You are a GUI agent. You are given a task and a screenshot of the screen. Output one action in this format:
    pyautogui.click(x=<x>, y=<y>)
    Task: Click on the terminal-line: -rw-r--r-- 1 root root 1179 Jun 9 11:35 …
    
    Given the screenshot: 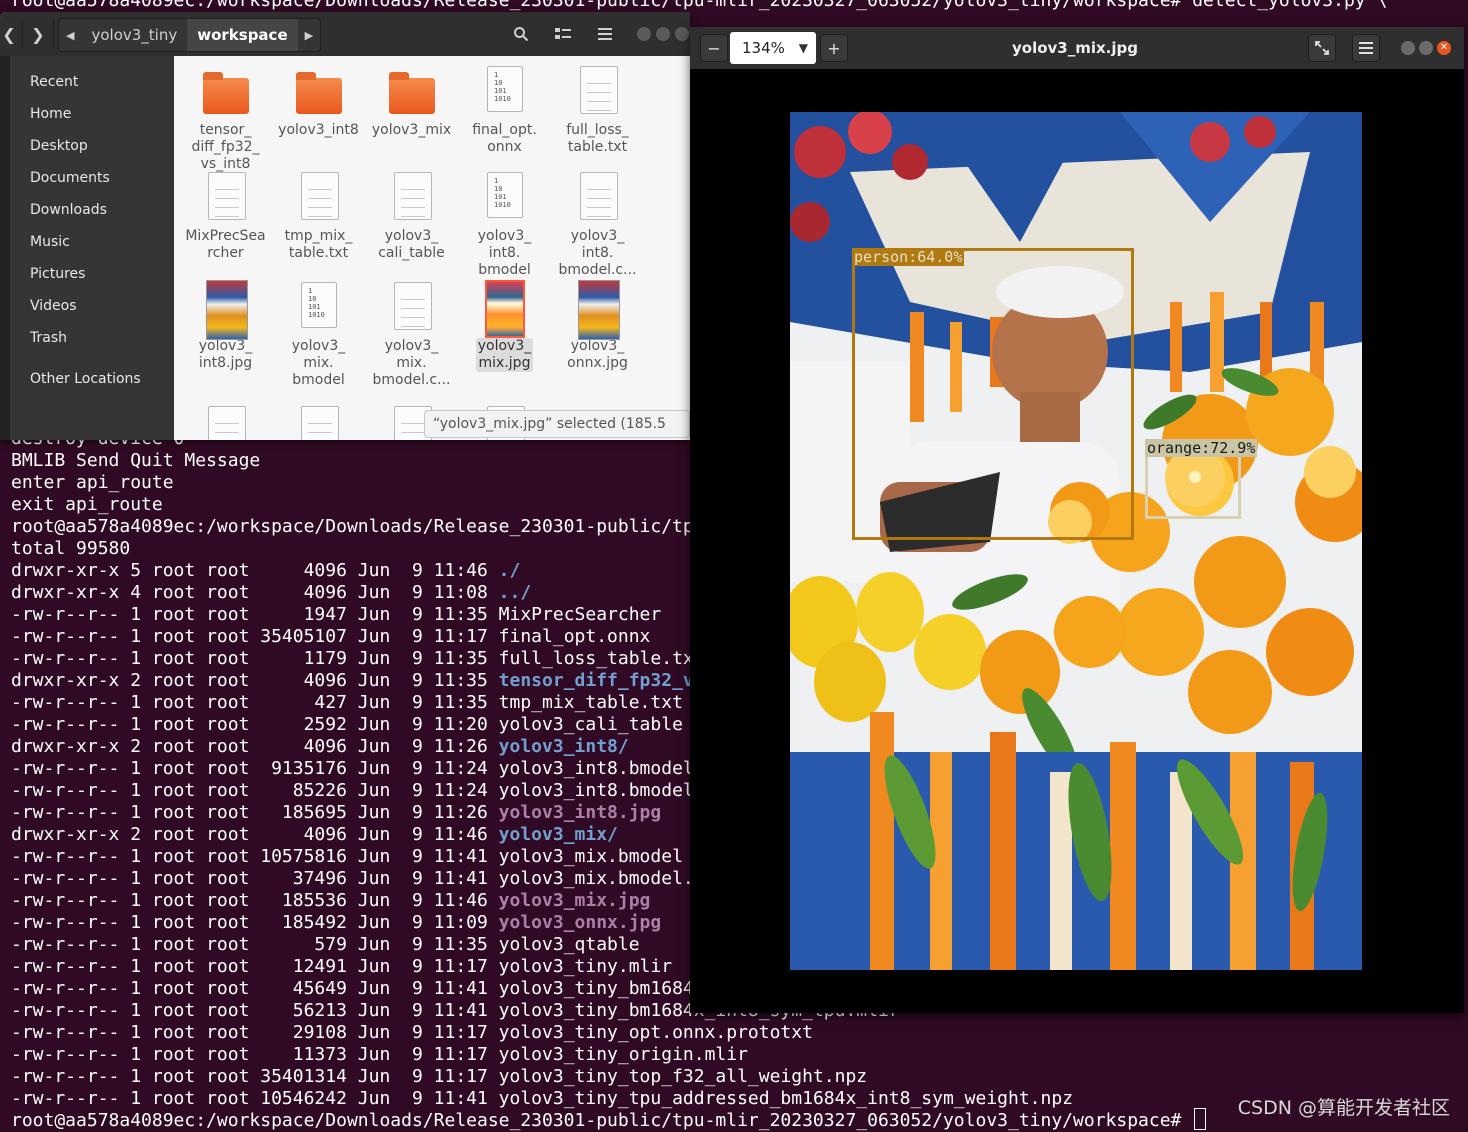 What is the action you would take?
    pyautogui.click(x=358, y=659)
    